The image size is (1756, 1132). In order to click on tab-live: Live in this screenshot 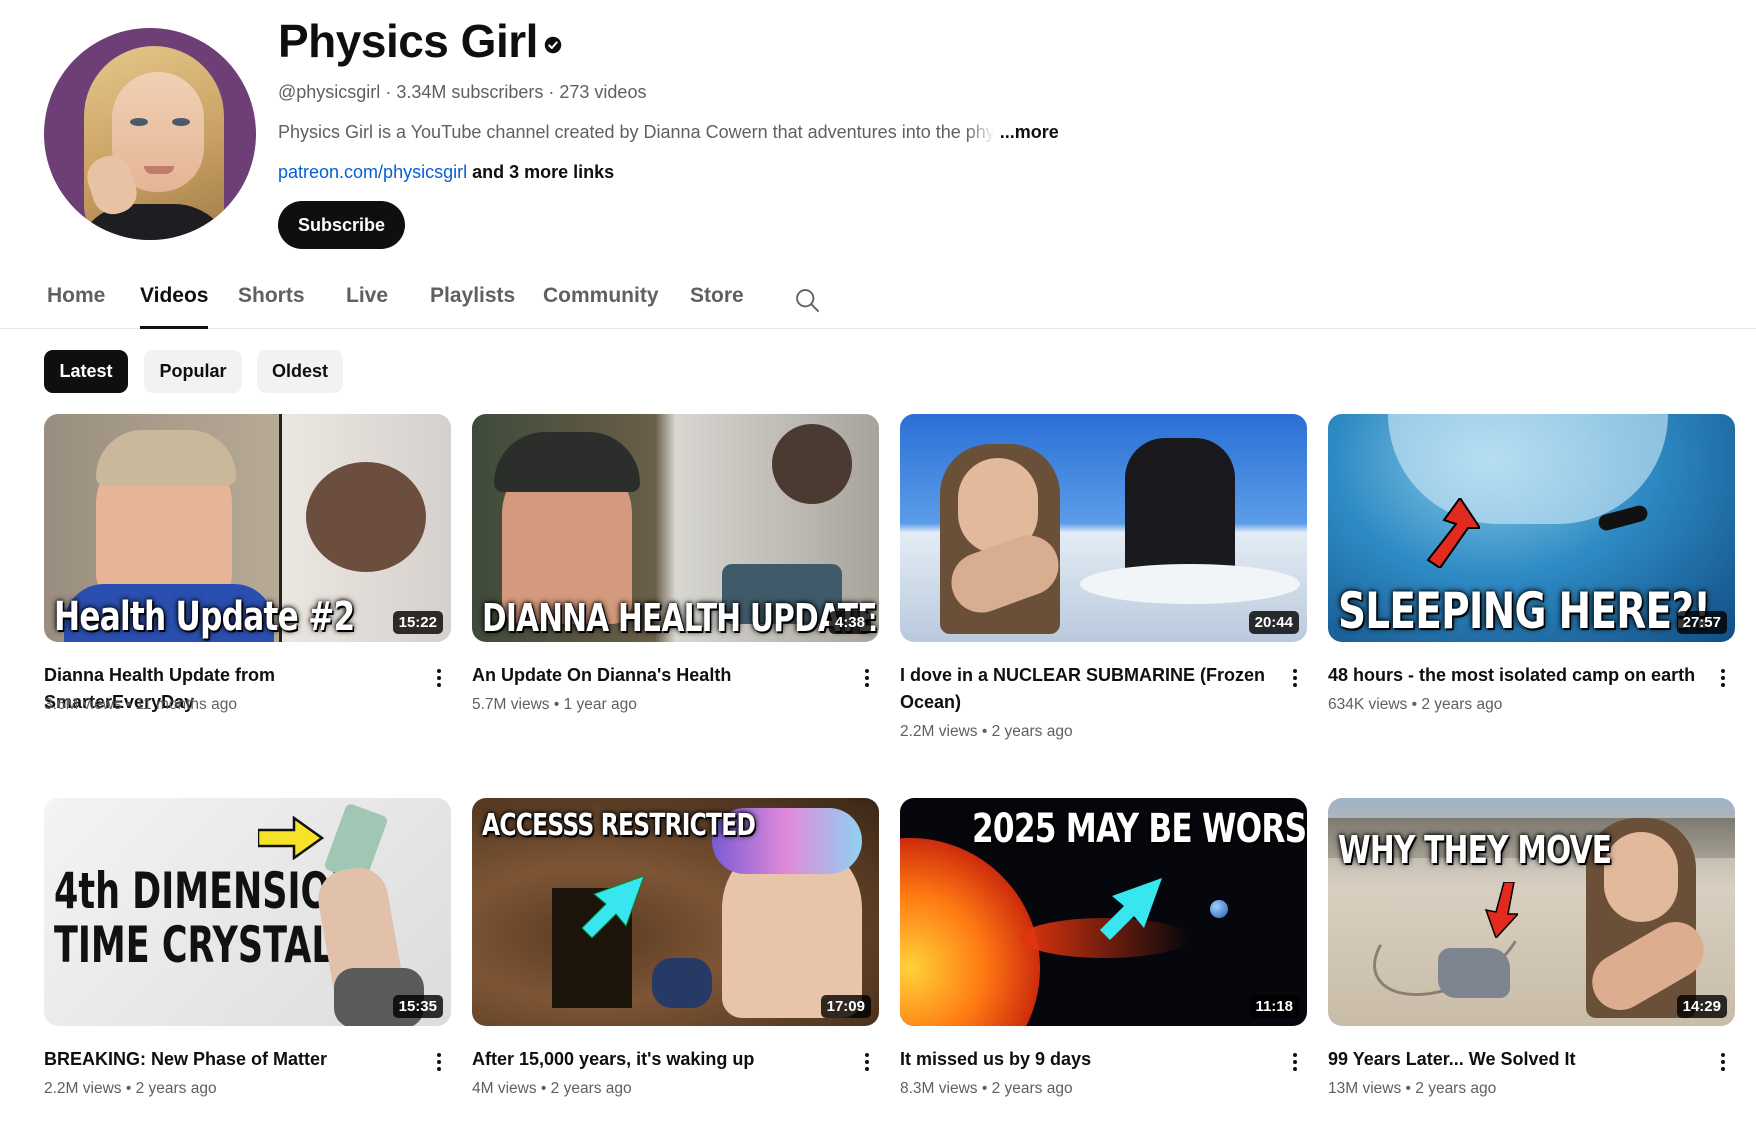, I will do `click(367, 306)`.